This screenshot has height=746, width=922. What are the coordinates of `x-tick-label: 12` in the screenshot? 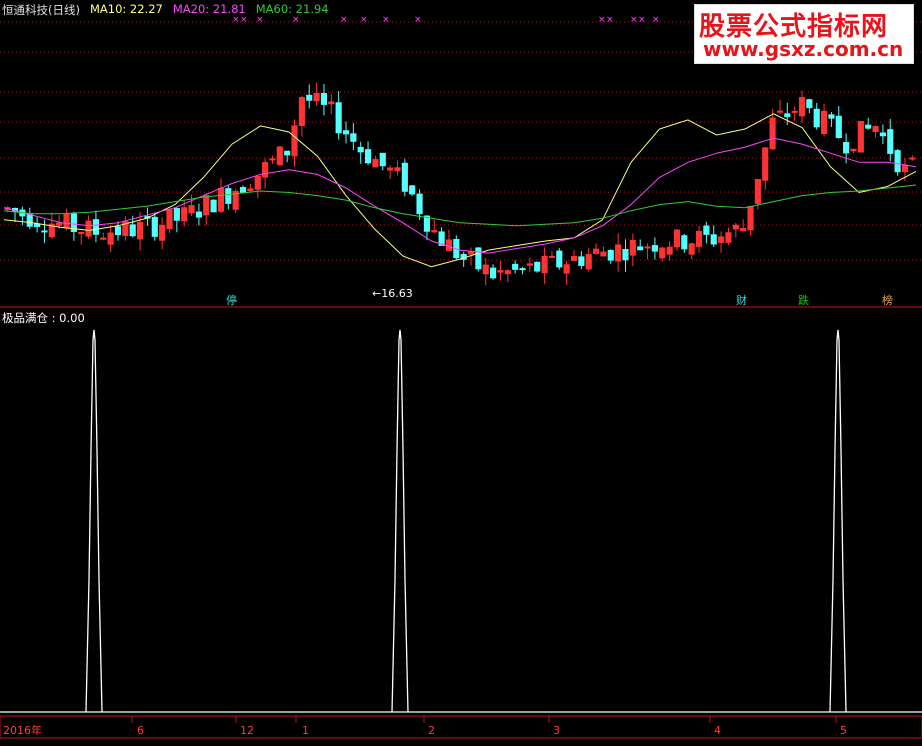 It's located at (247, 730).